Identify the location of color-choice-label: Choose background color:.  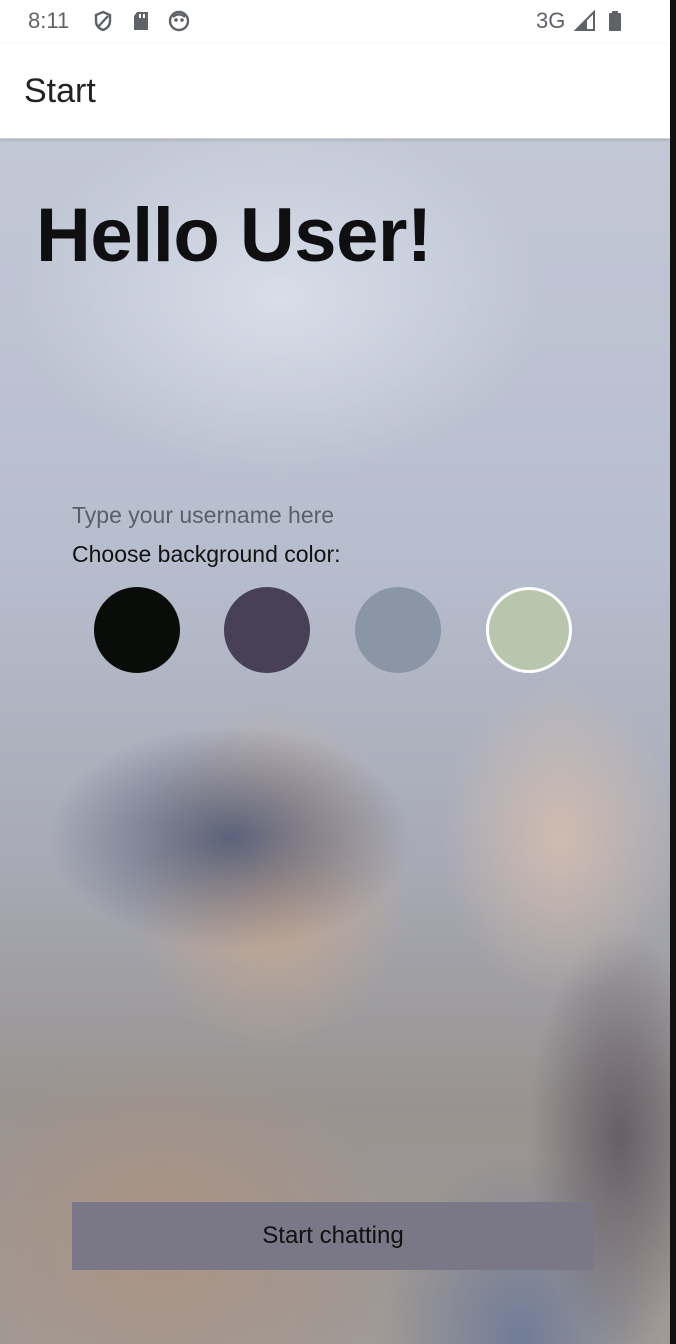
(206, 554).